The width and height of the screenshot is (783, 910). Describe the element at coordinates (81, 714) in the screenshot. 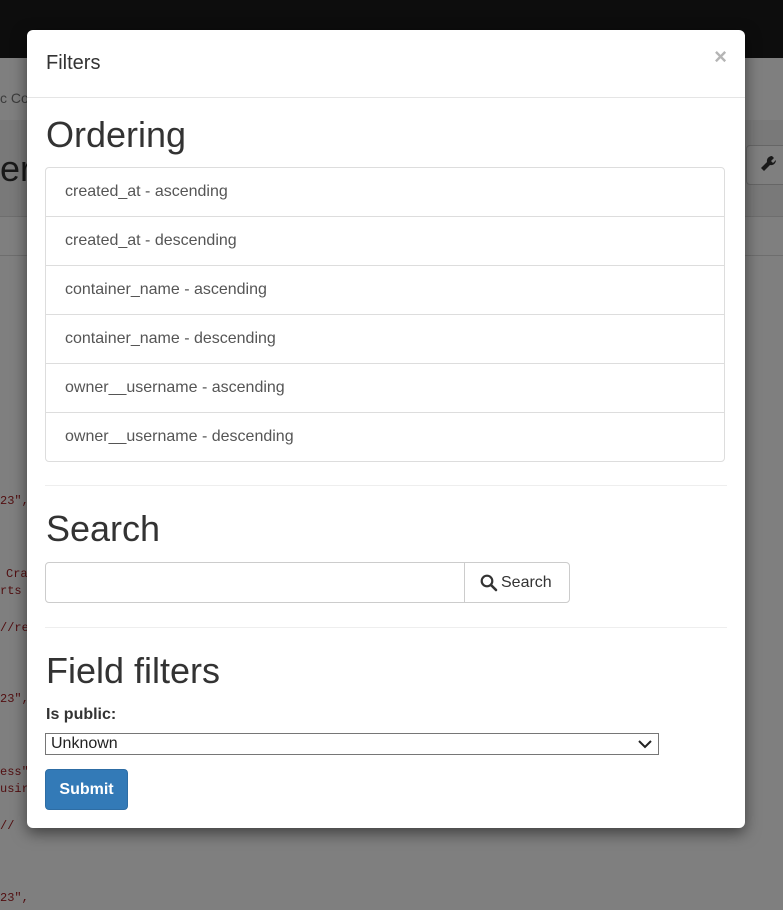

I see `is-public-label: Is public:` at that location.